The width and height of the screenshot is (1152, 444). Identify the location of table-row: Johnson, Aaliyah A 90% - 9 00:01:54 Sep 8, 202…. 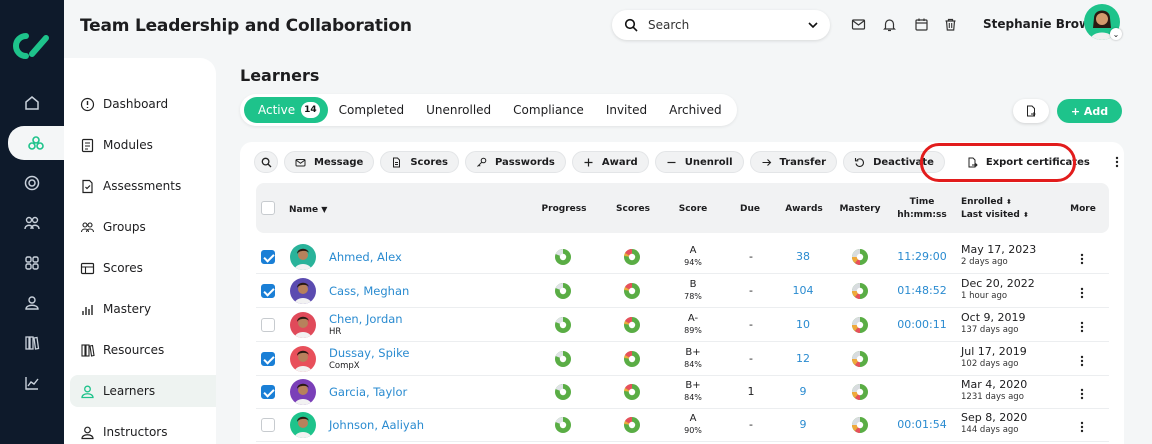
(682, 425).